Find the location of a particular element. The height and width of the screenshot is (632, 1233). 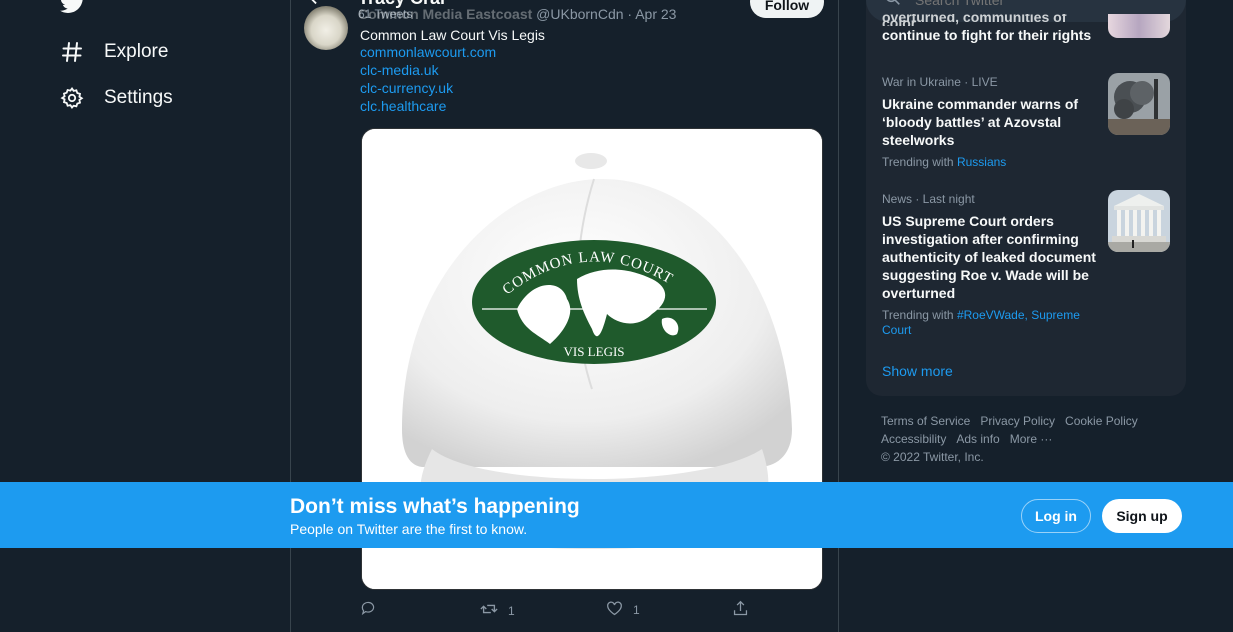

share-icon is located at coordinates (740, 610).